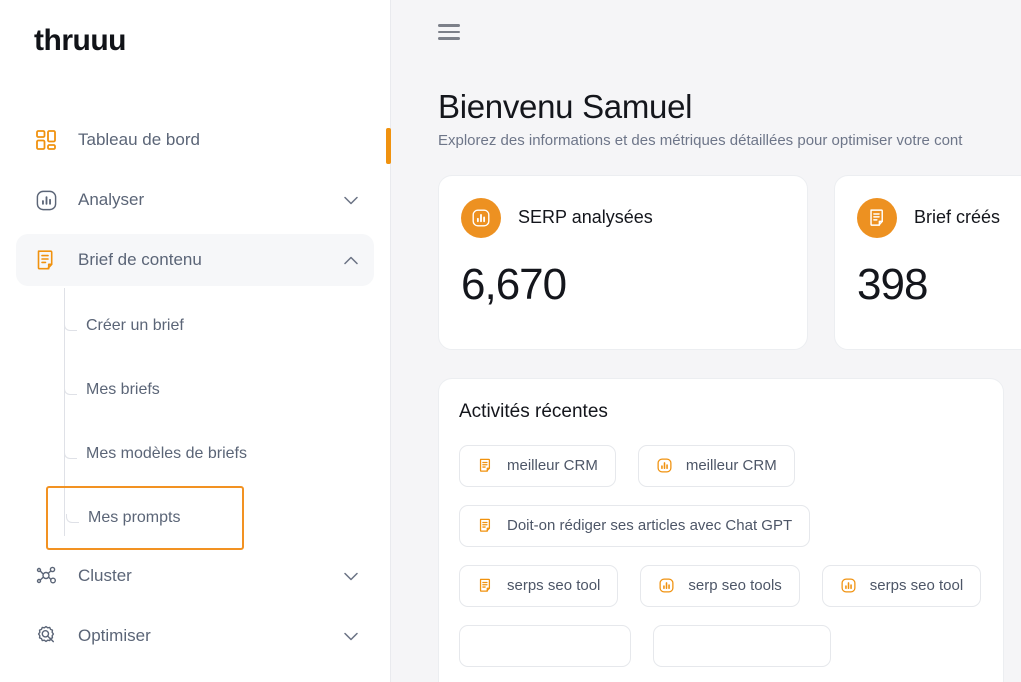 Image resolution: width=1021 pixels, height=682 pixels. Describe the element at coordinates (351, 260) in the screenshot. I see `chevron-up-icon` at that location.